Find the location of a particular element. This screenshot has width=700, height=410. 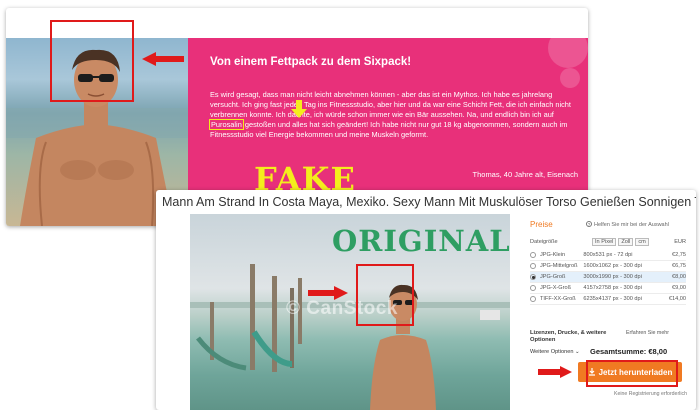

size-dimensions: 1600x1062 px - 300 dpi is located at coordinates (612, 266).